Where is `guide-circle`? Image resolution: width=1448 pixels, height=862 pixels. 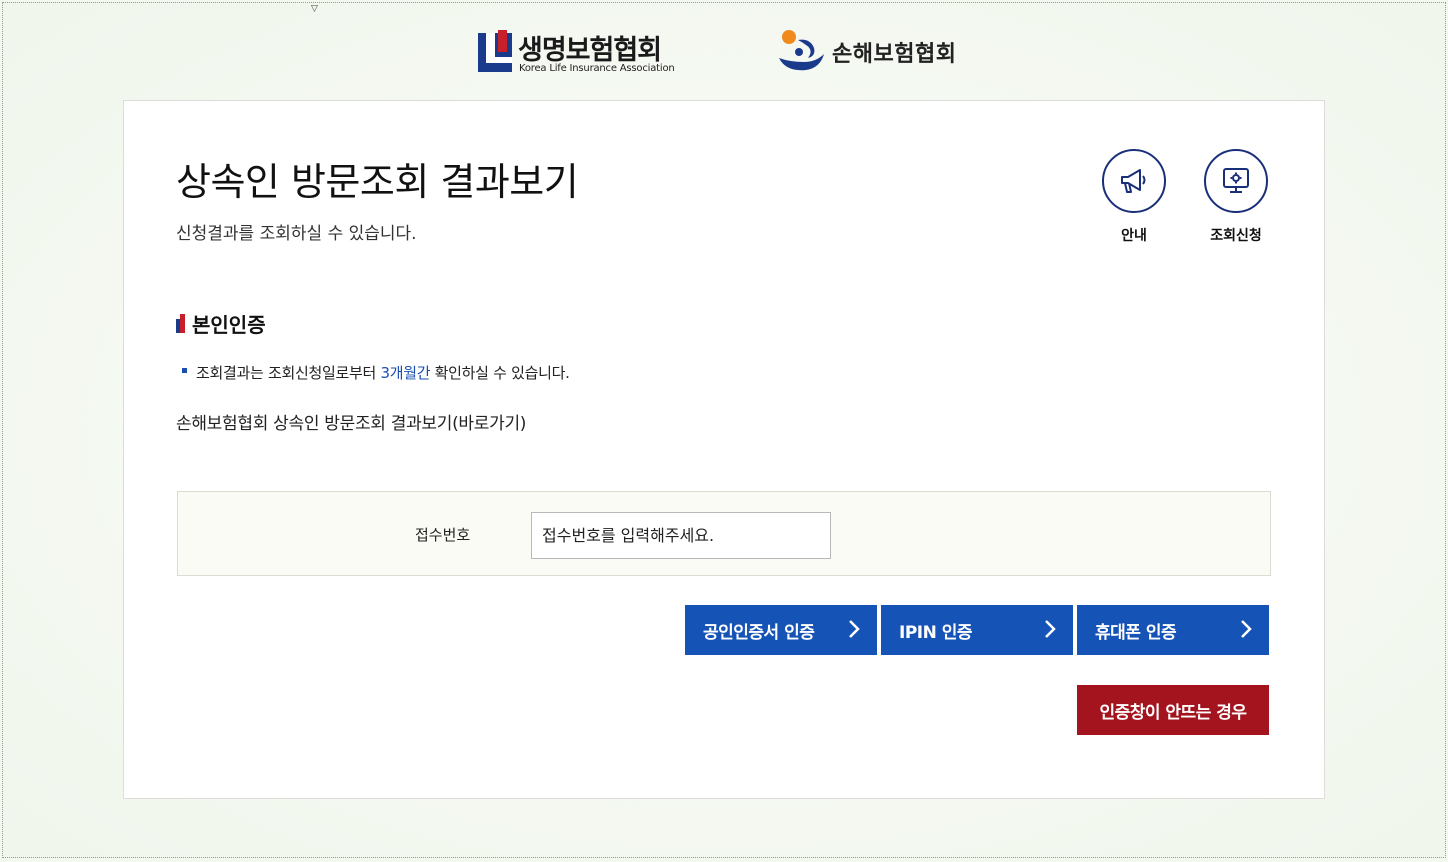 guide-circle is located at coordinates (1134, 181).